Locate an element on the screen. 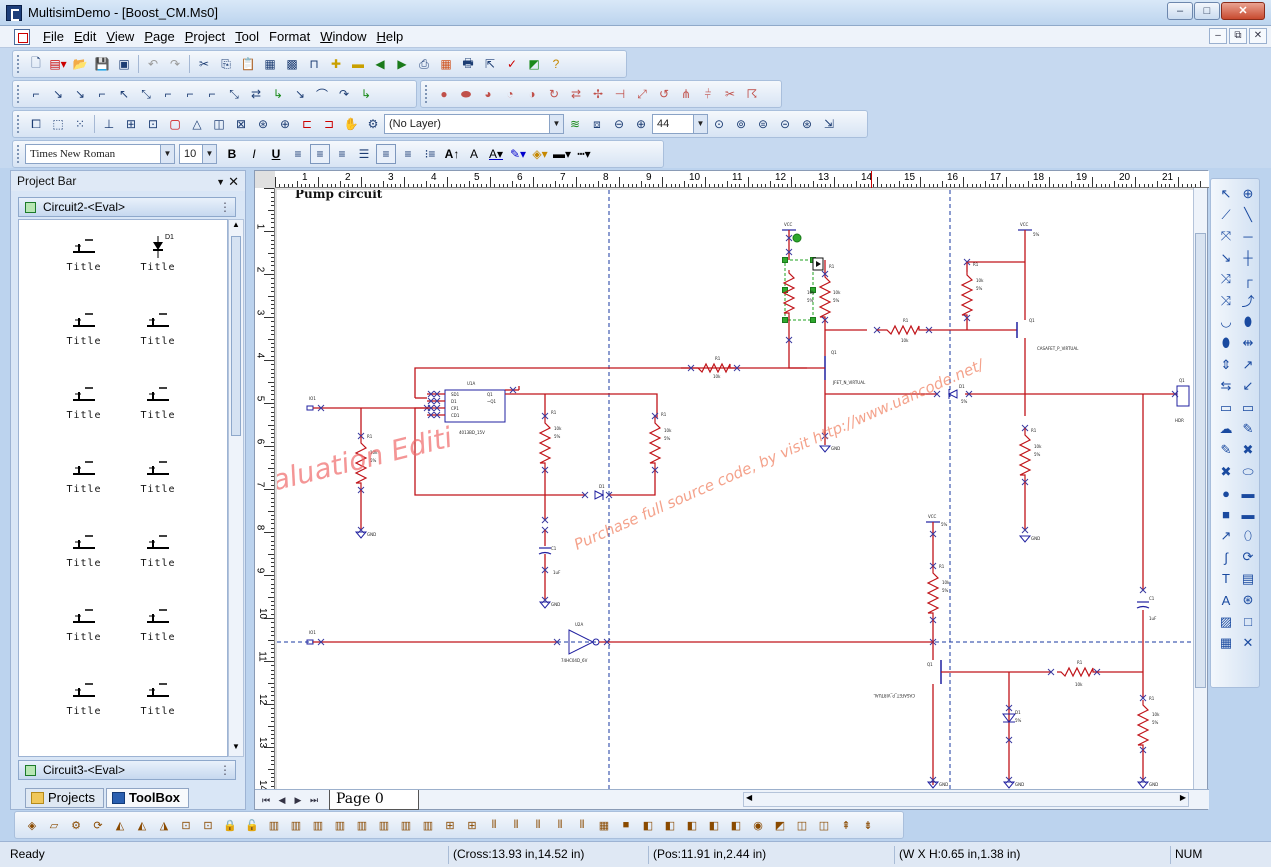  draw-tool-36-icon: ⟳ is located at coordinates (1248, 557).